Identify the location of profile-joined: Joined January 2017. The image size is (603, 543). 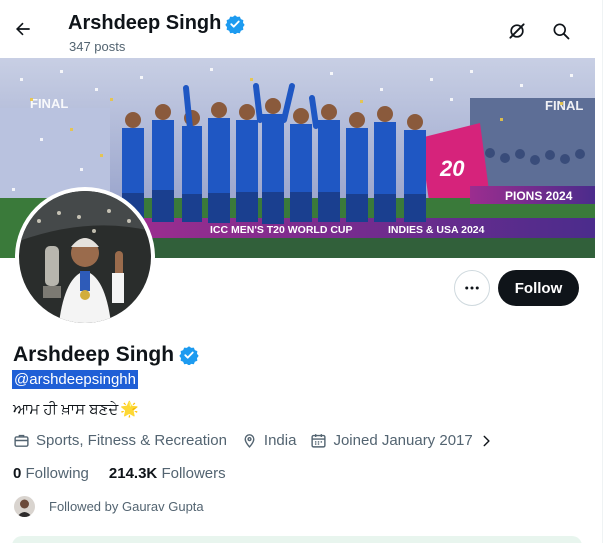
(401, 440).